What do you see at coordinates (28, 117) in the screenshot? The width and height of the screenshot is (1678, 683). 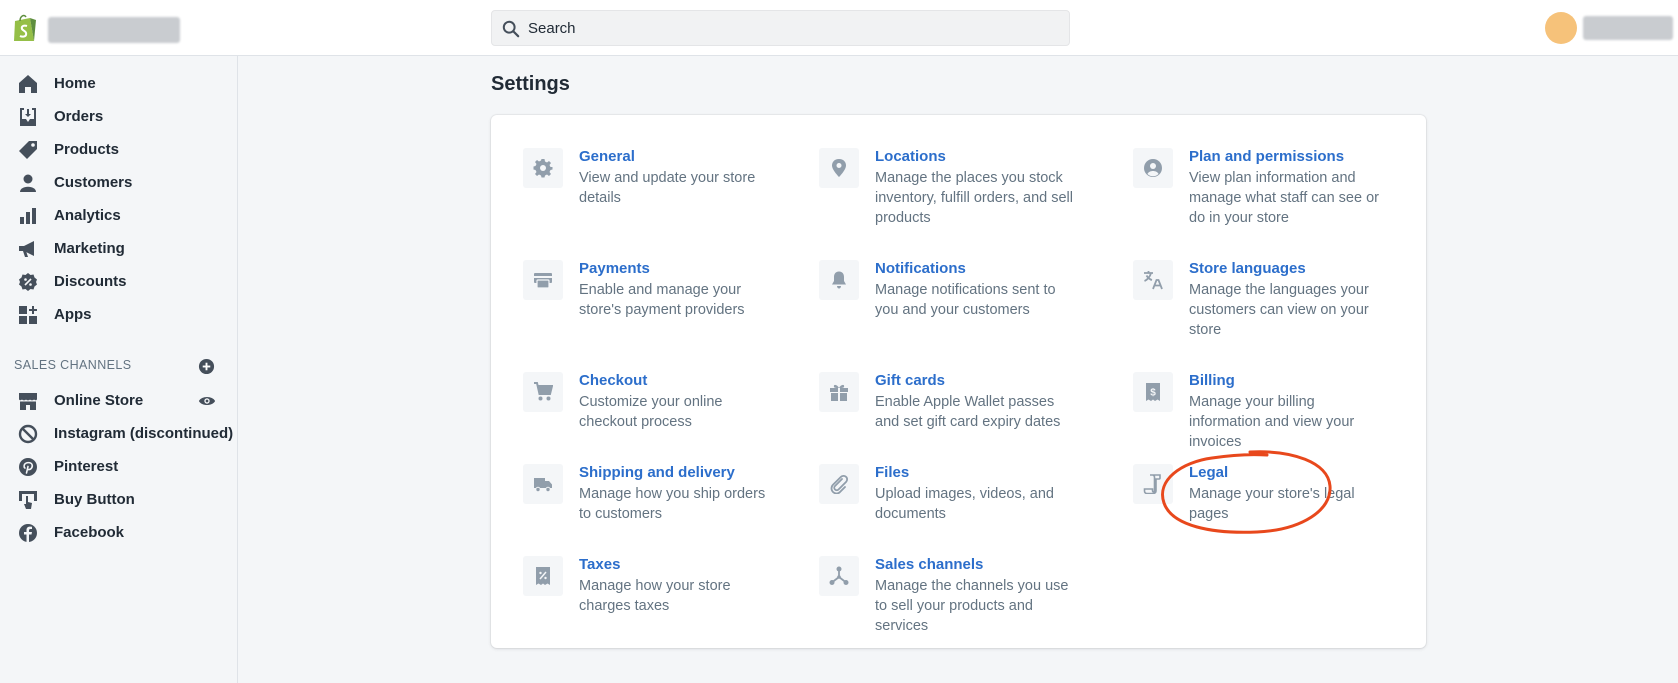 I see `orders-icon` at bounding box center [28, 117].